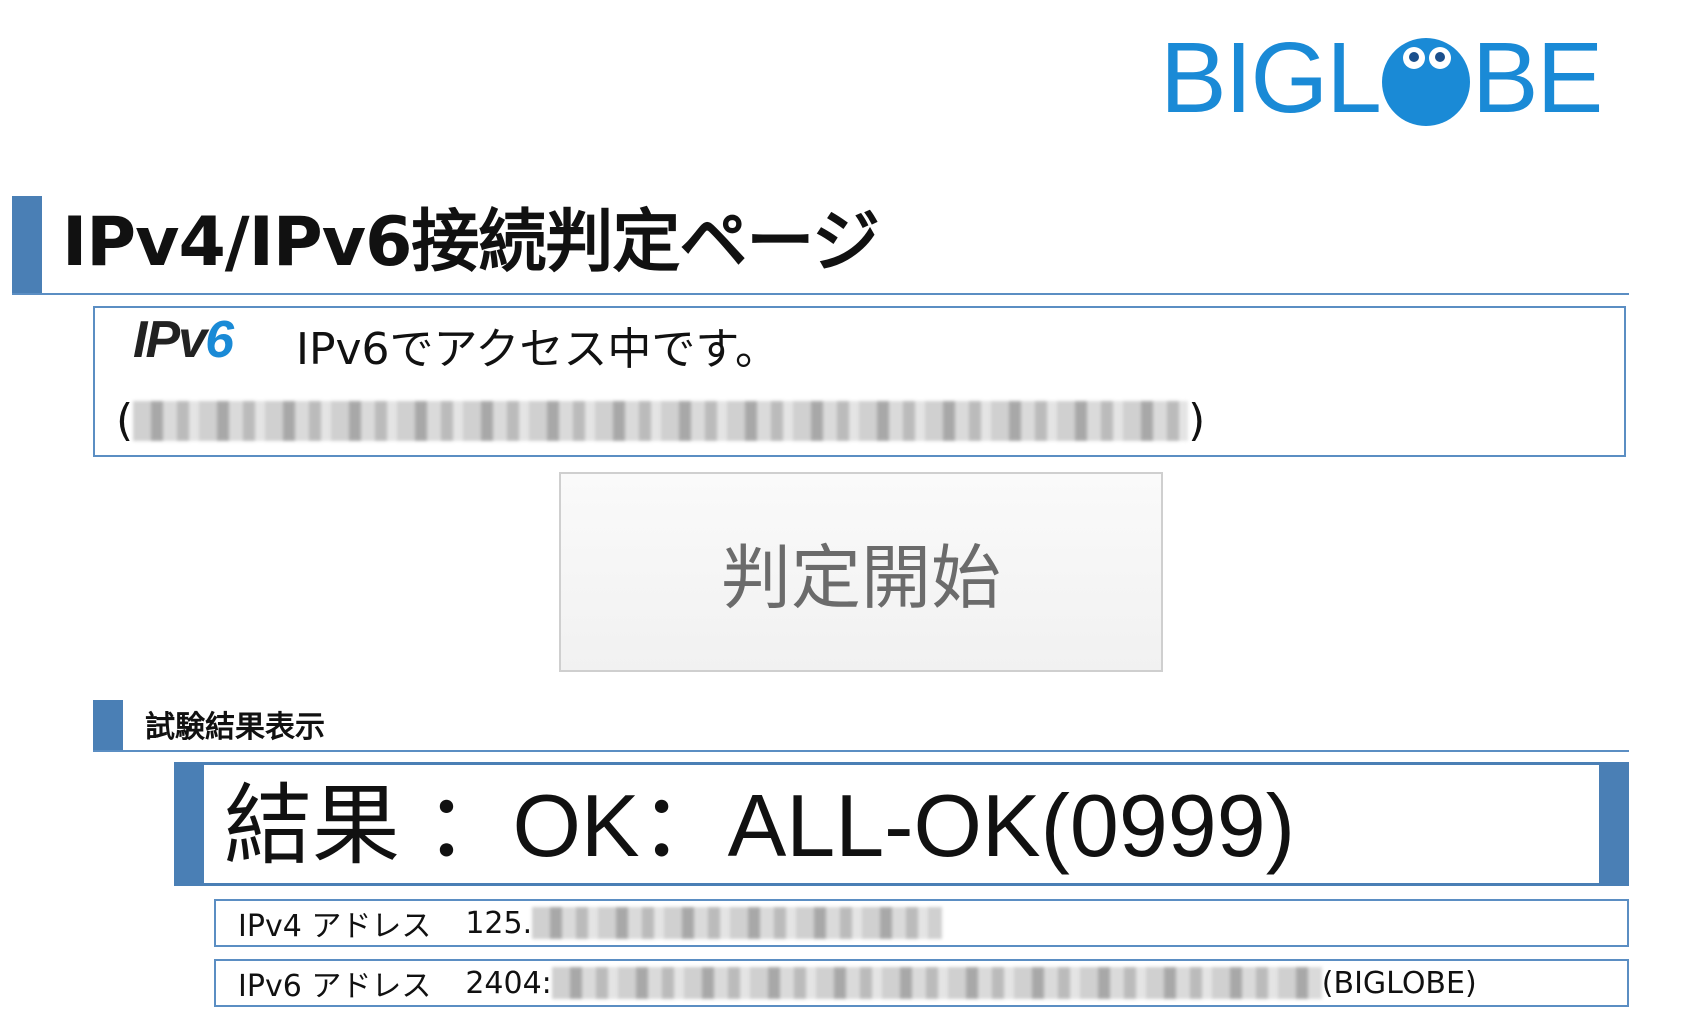  Describe the element at coordinates (170, 340) in the screenshot. I see `badge-text: IPv` at that location.